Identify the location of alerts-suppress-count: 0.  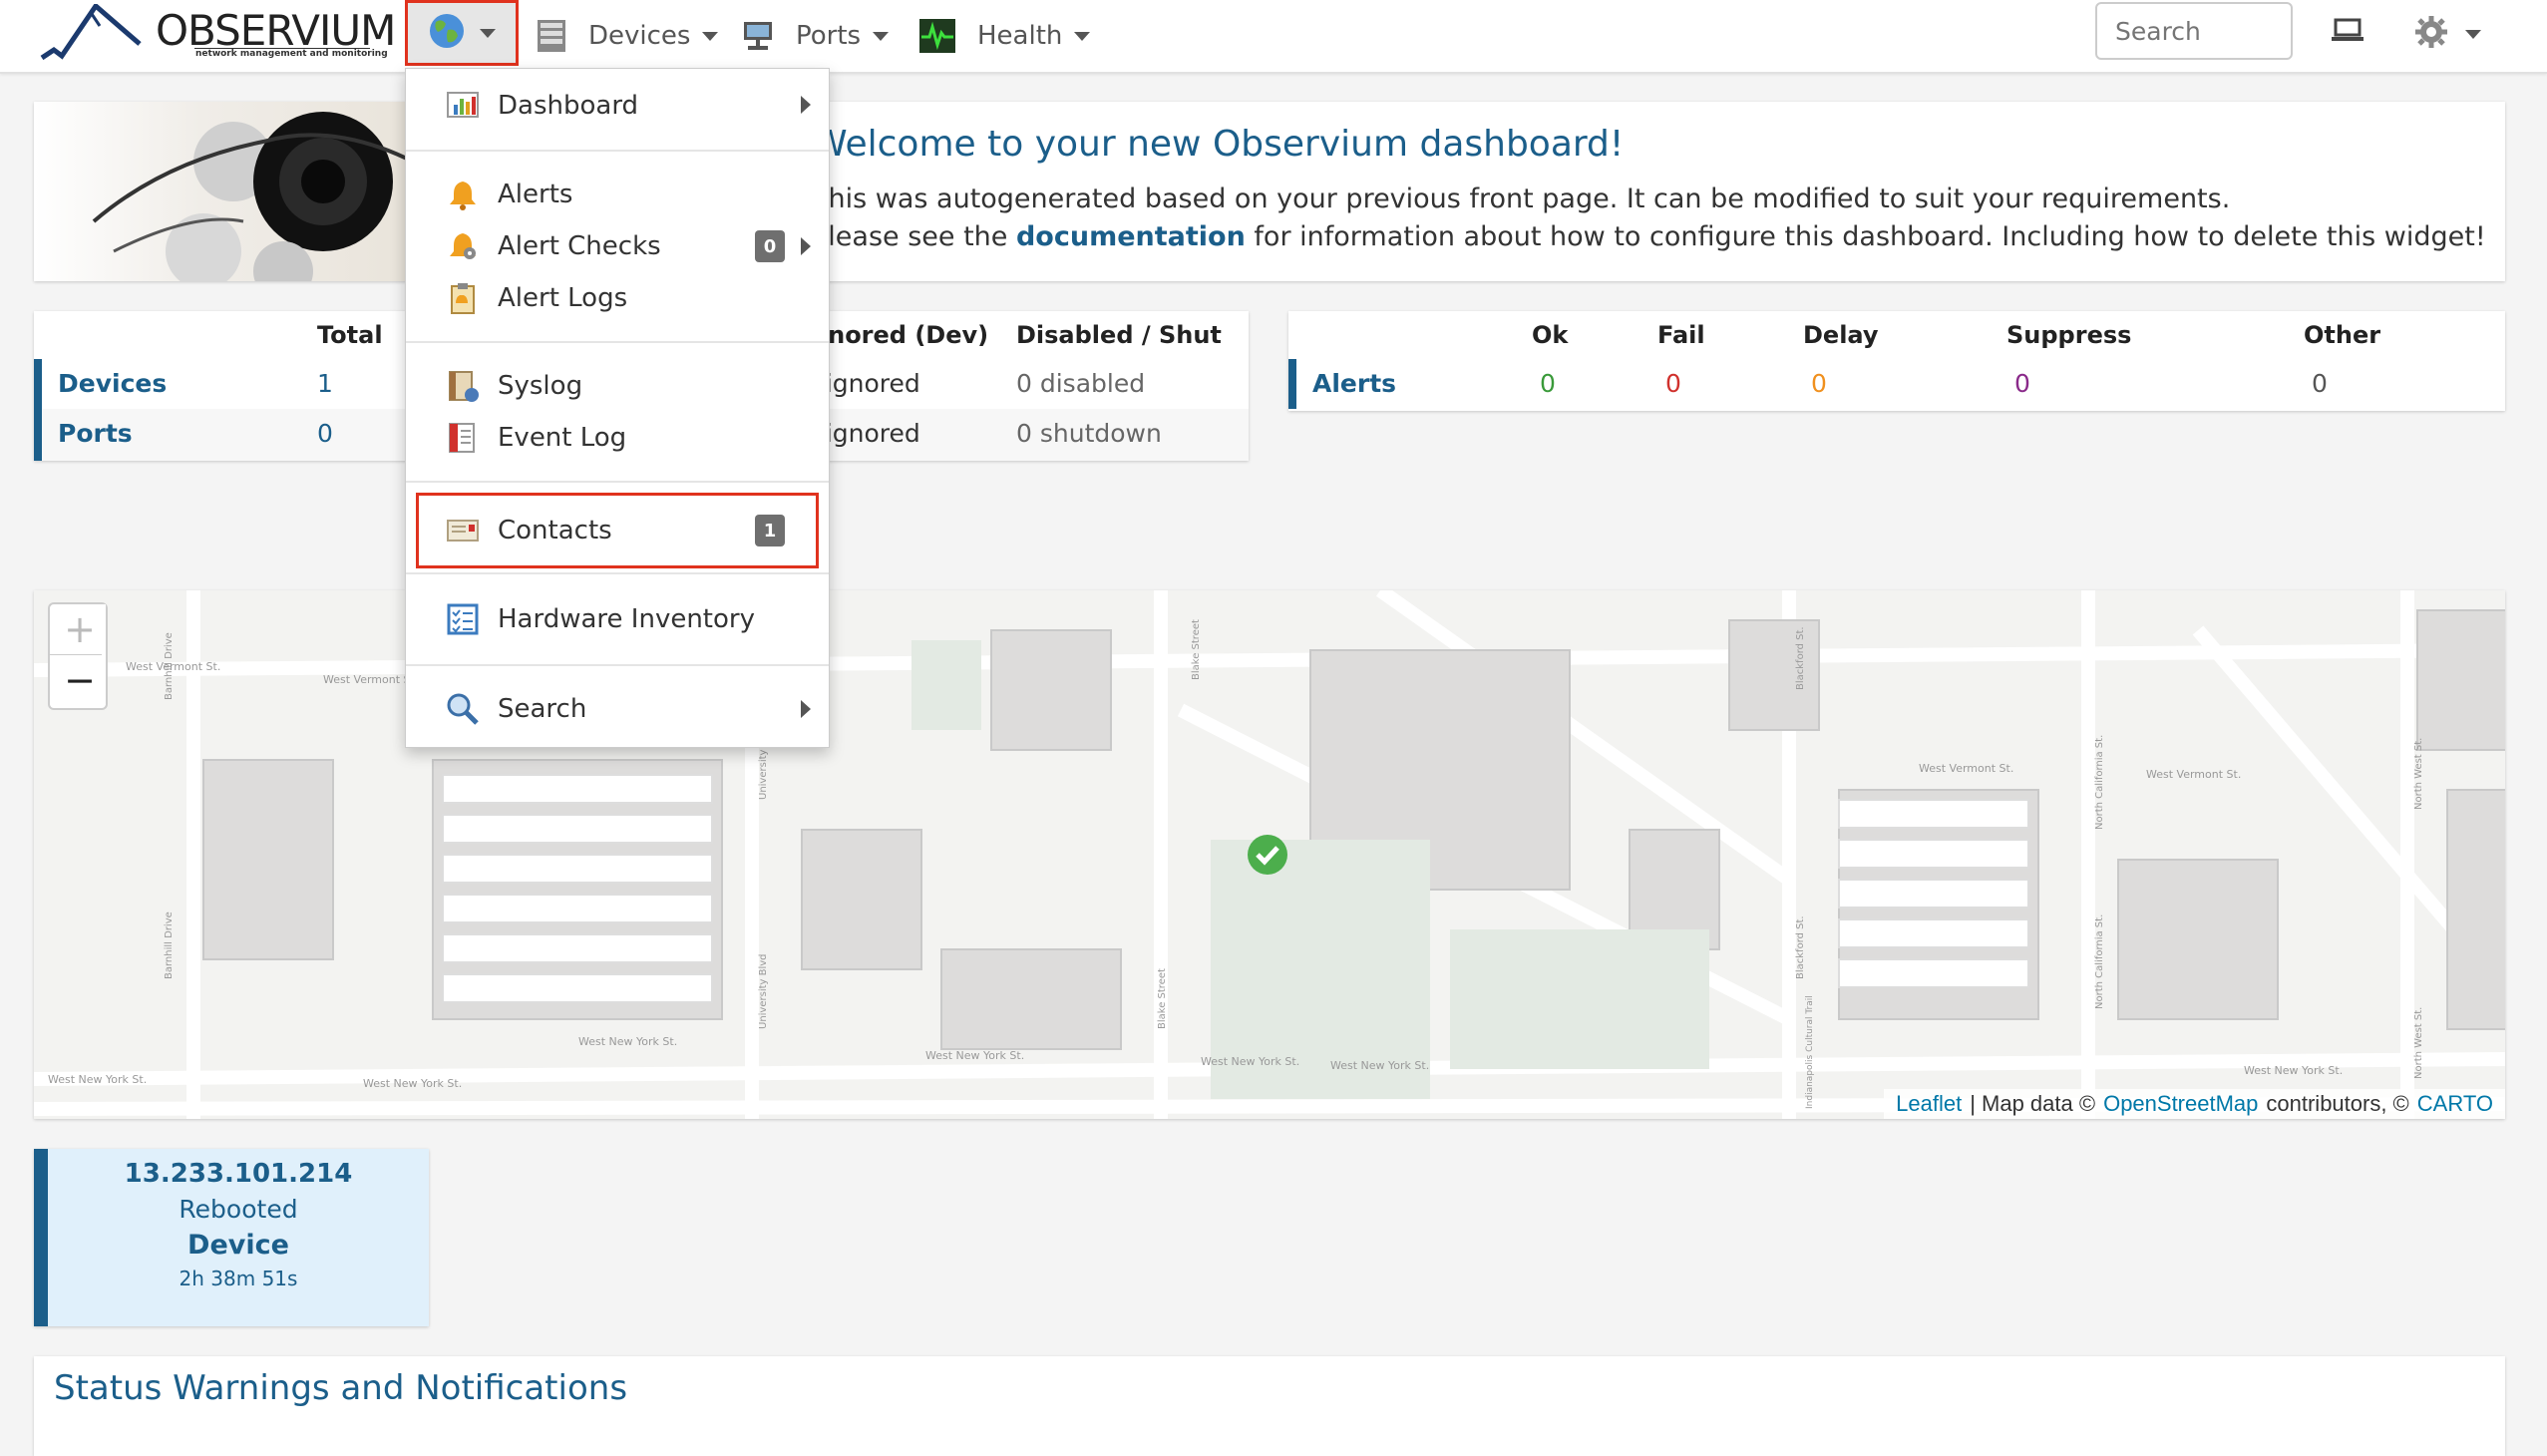
(2022, 383).